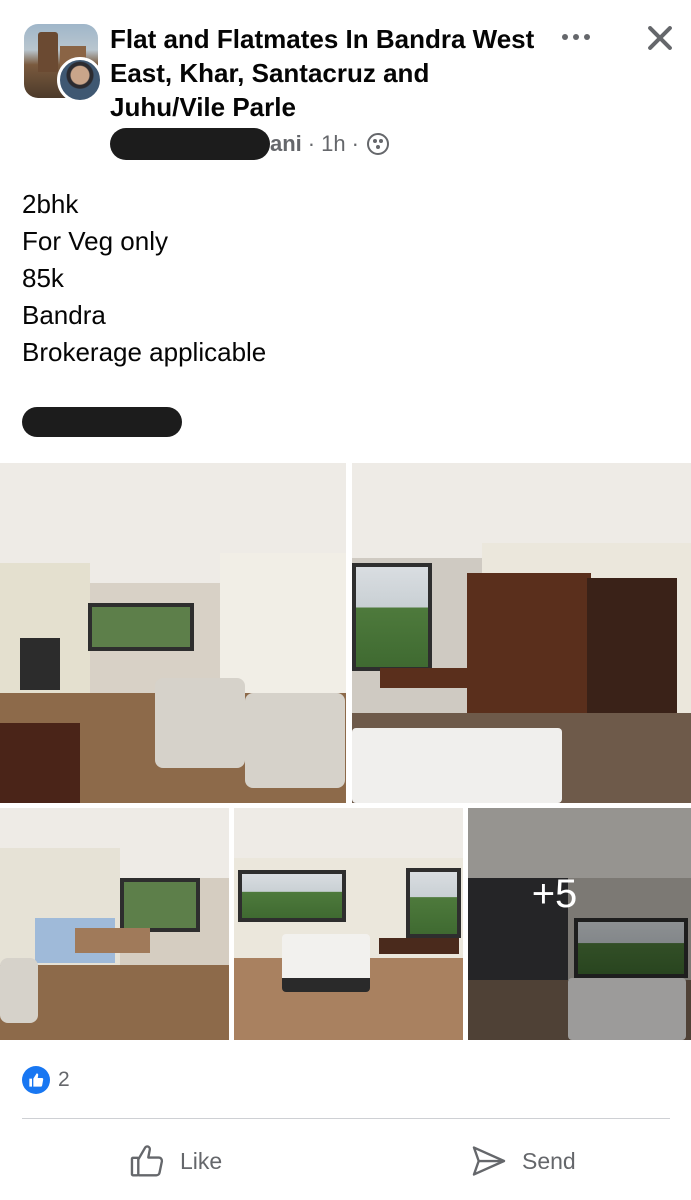 The height and width of the screenshot is (1200, 691). I want to click on more-photos-count: +5, so click(554, 893).